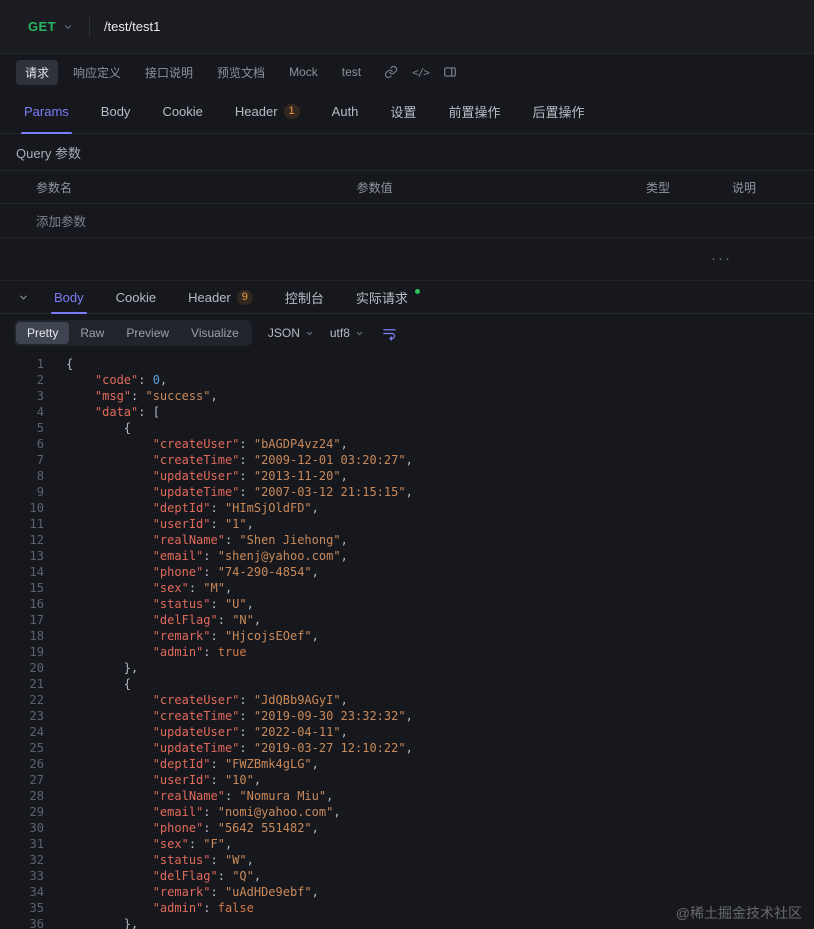  I want to click on code-icon: </>, so click(421, 72).